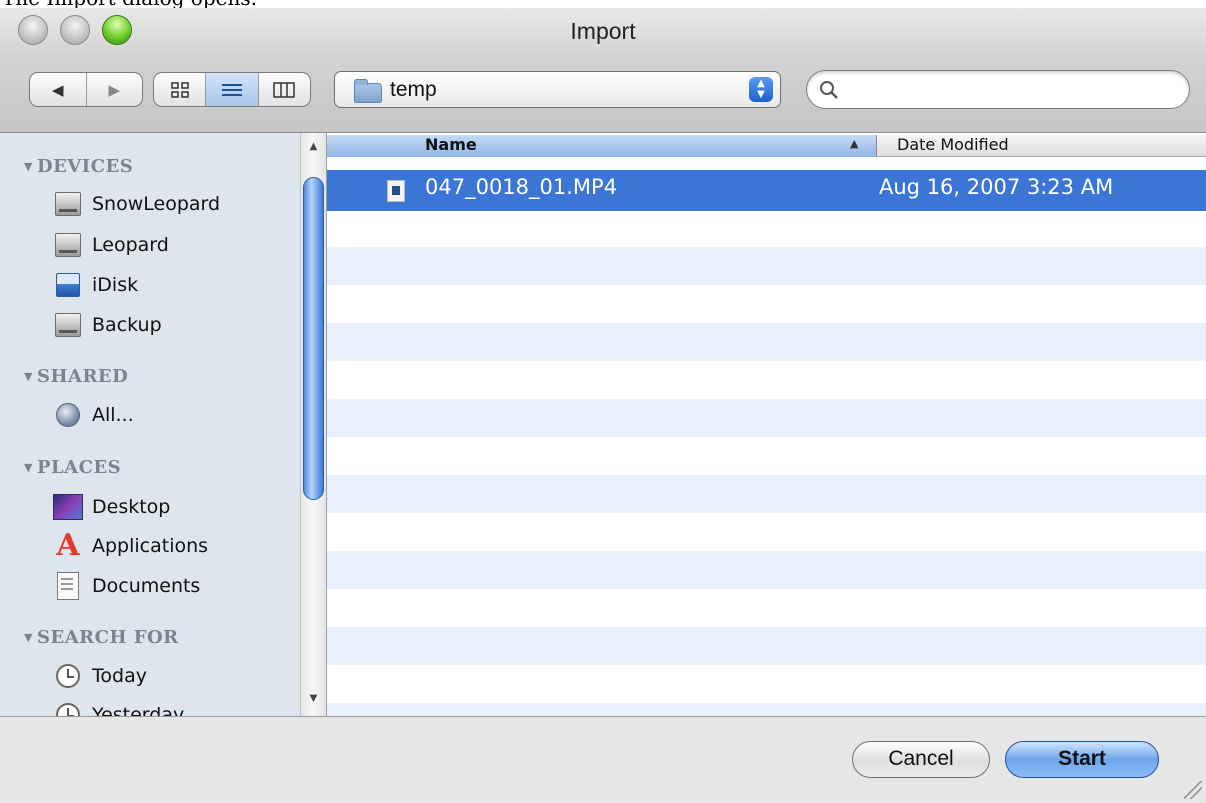 The width and height of the screenshot is (1206, 803). I want to click on sidebar-section-shared: ▼ SHARED, so click(76, 376).